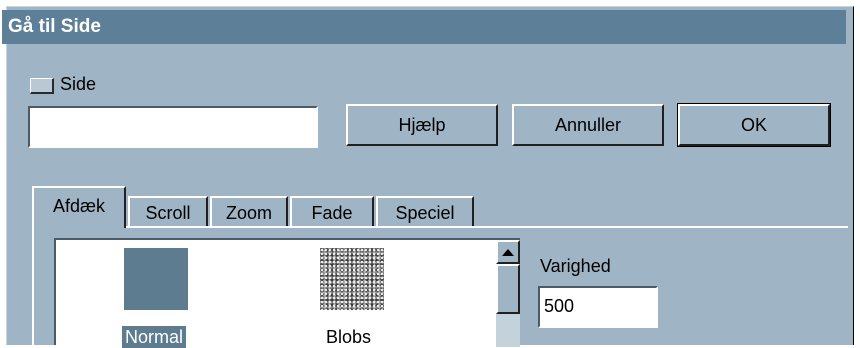 The width and height of the screenshot is (860, 348). I want to click on tab-fade: Fade, so click(332, 212).